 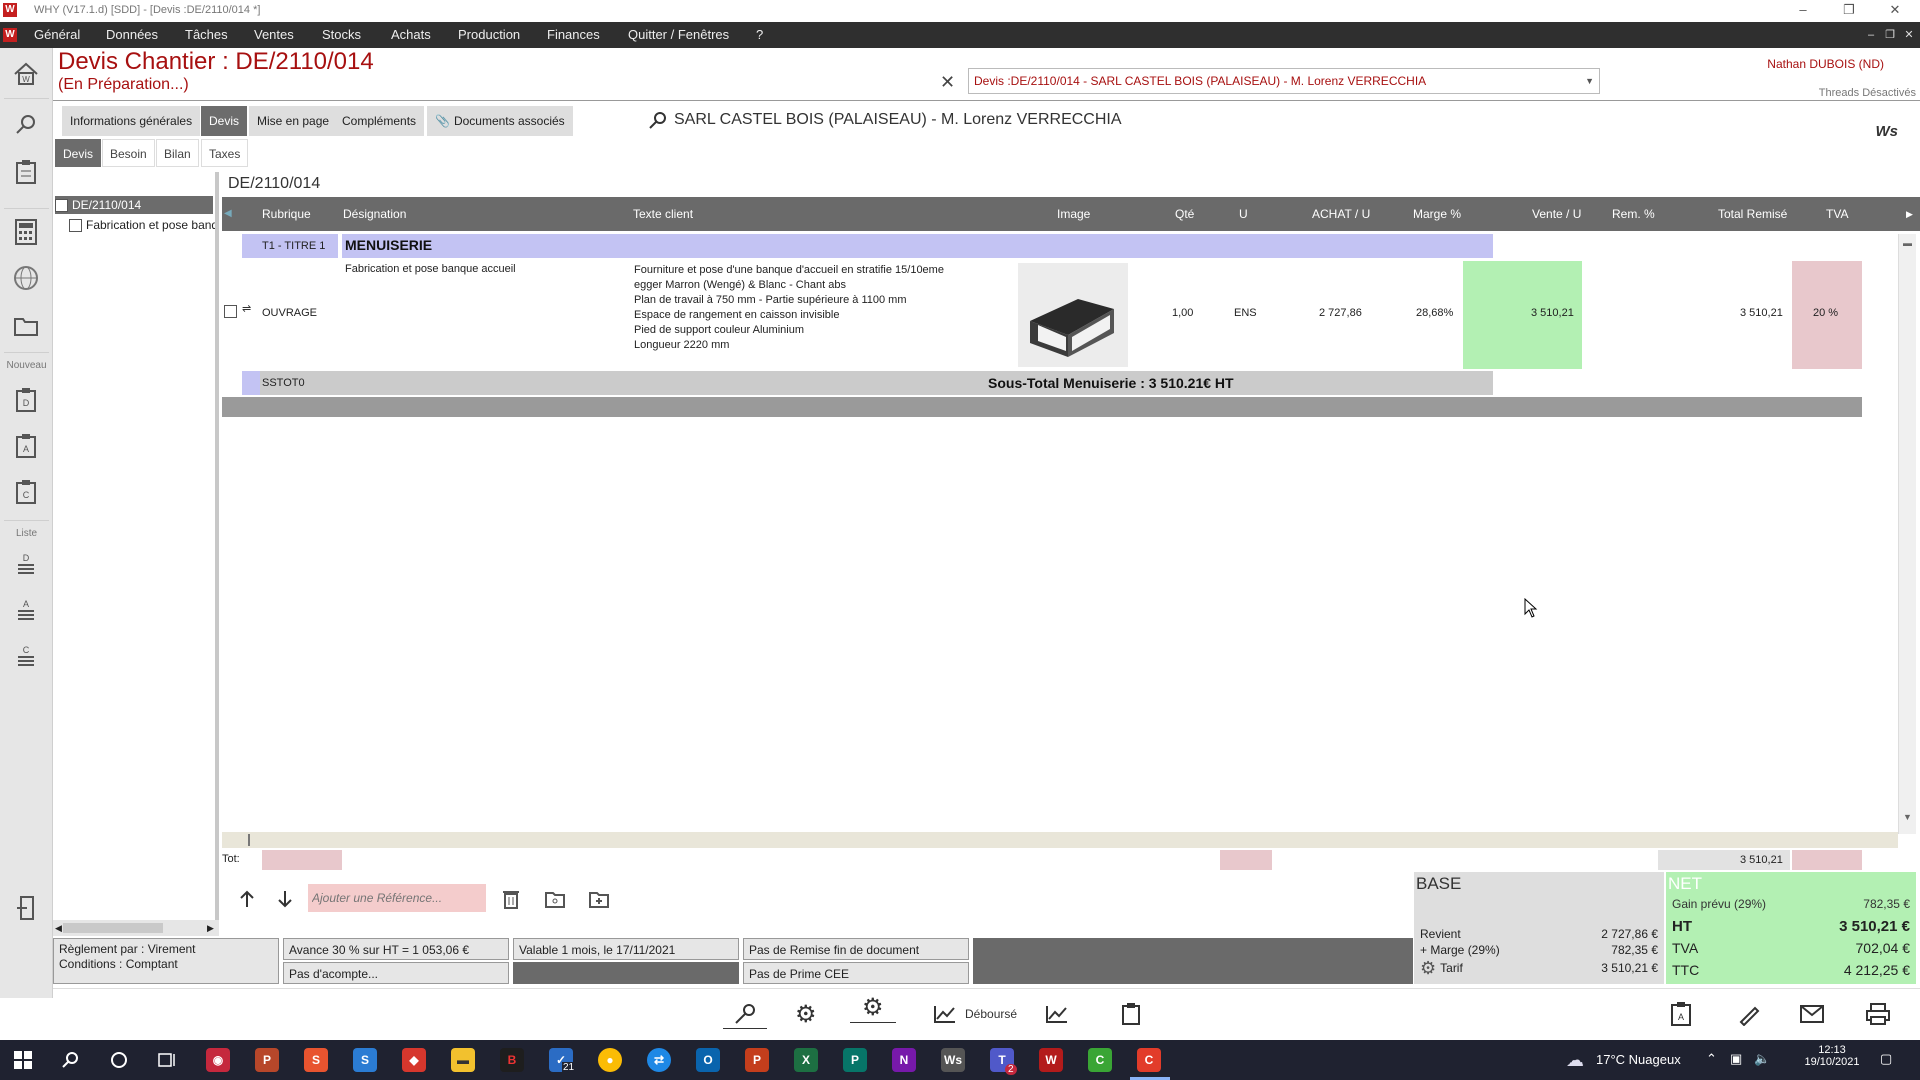 I want to click on footer-avance: Avance 30 % sur HT = 1 053,06 €, so click(x=396, y=949).